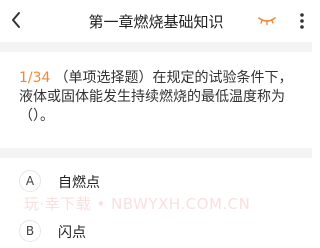 The width and height of the screenshot is (320, 248). What do you see at coordinates (30, 181) in the screenshot?
I see `option-letter-badge: A` at bounding box center [30, 181].